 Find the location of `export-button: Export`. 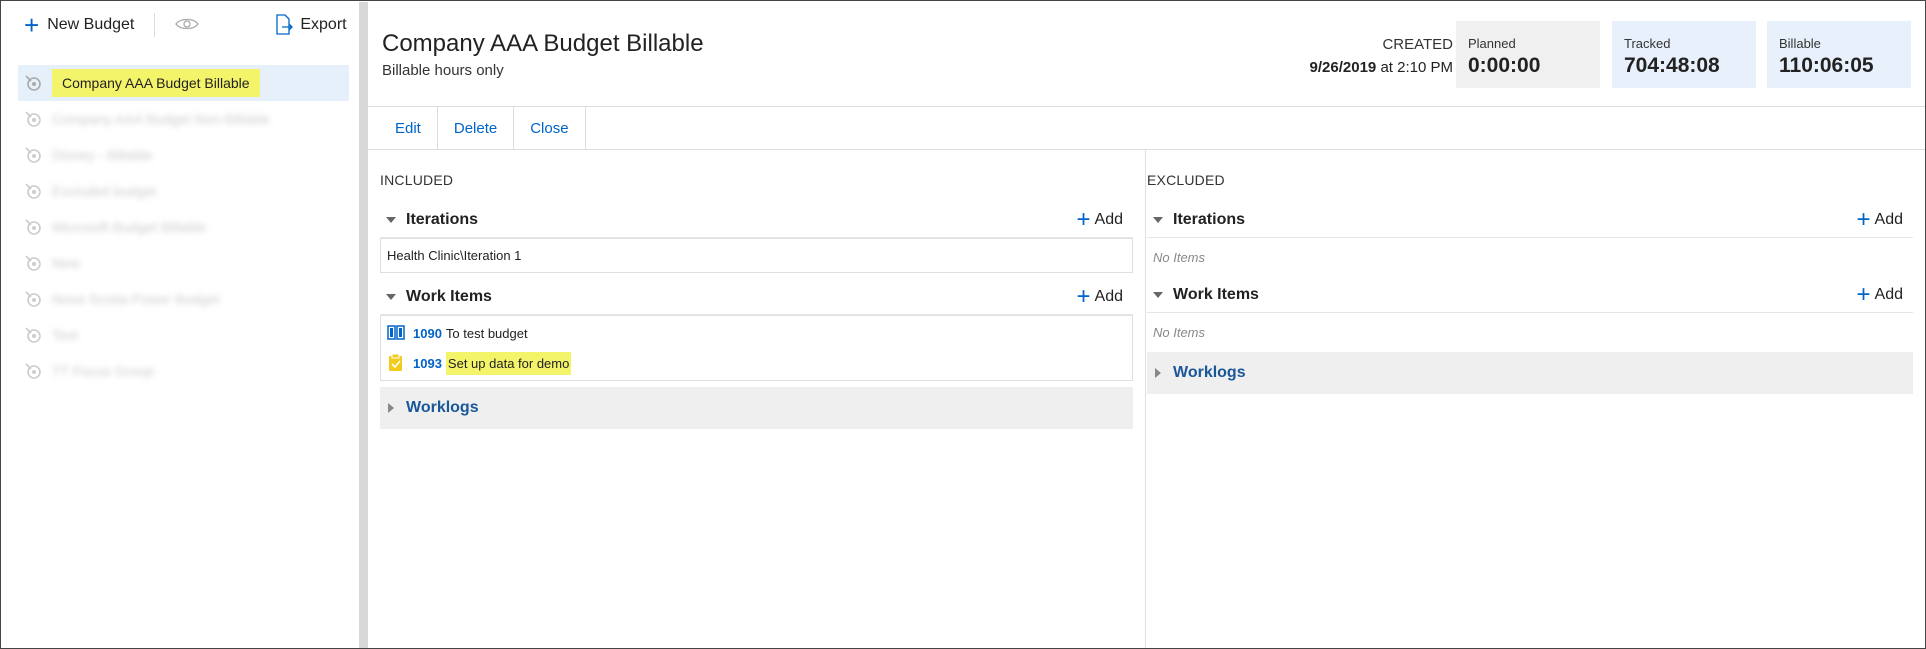

export-button: Export is located at coordinates (310, 25).